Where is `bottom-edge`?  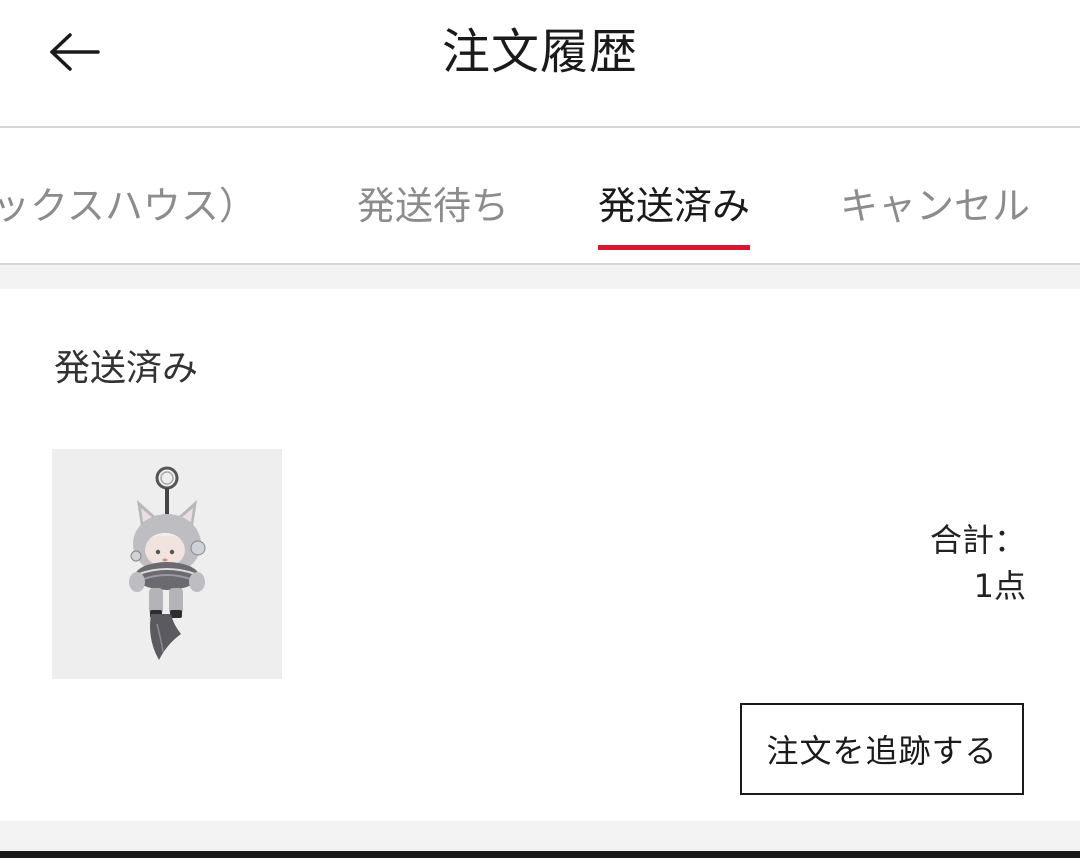
bottom-edge is located at coordinates (540, 854).